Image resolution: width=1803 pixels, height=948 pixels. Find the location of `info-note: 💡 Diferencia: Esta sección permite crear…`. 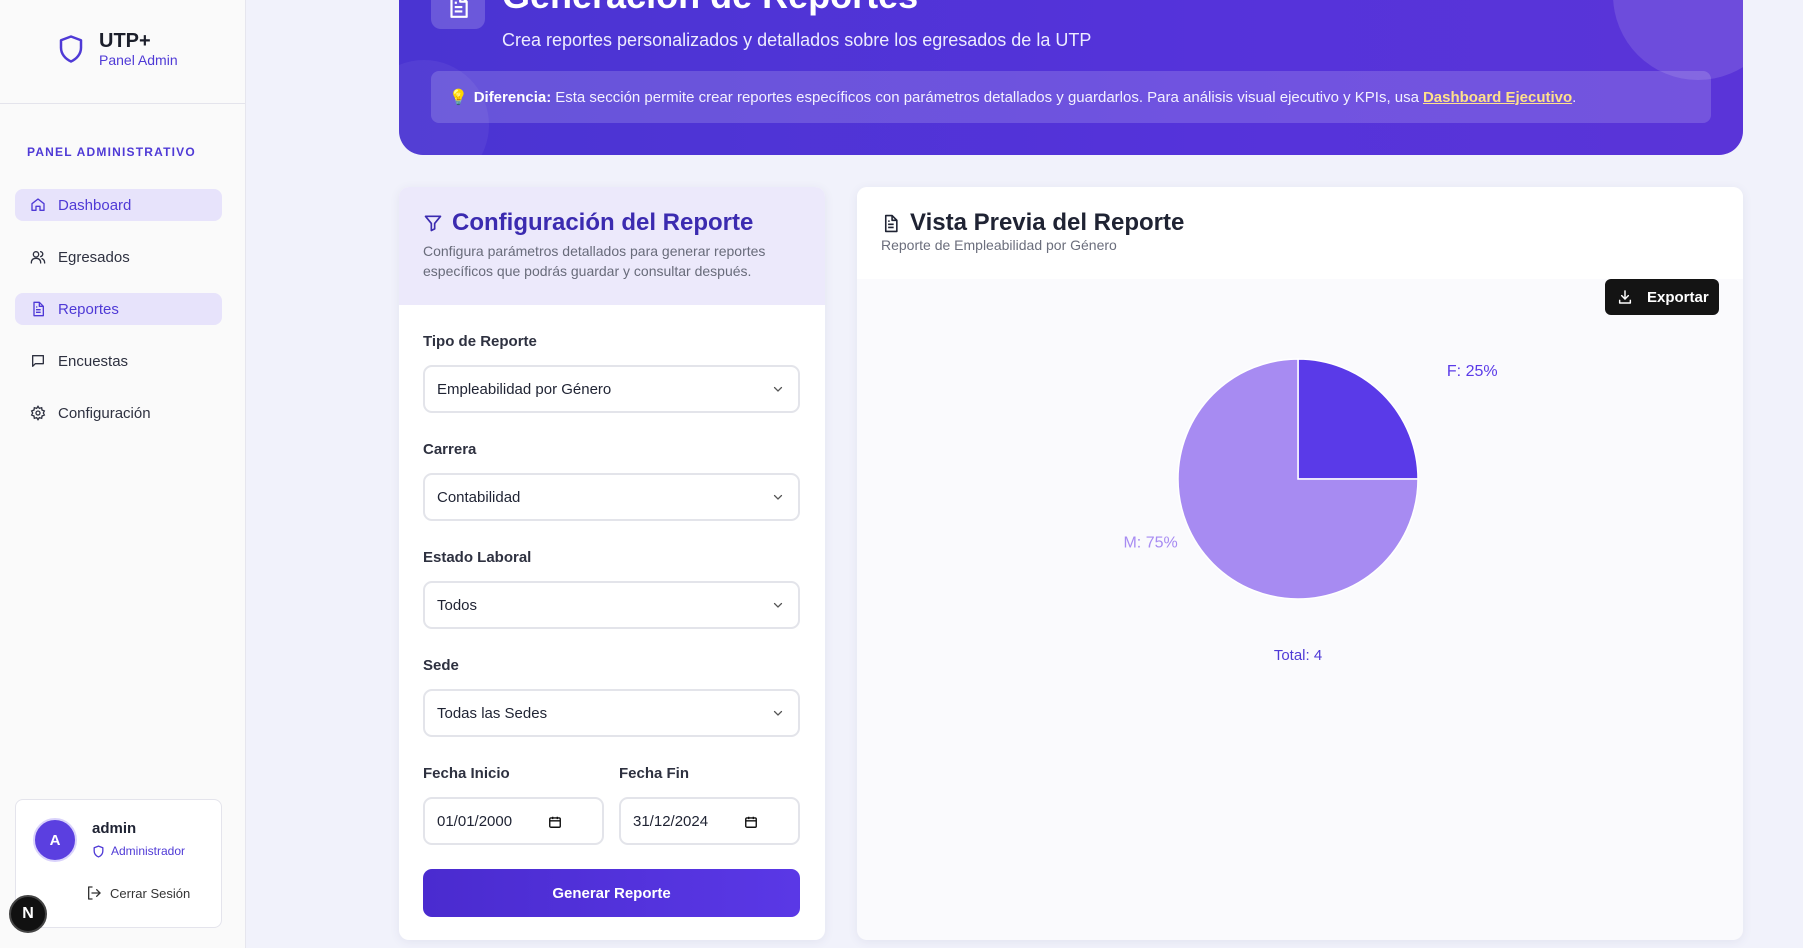

info-note: 💡 Diferencia: Esta sección permite crear… is located at coordinates (1071, 97).